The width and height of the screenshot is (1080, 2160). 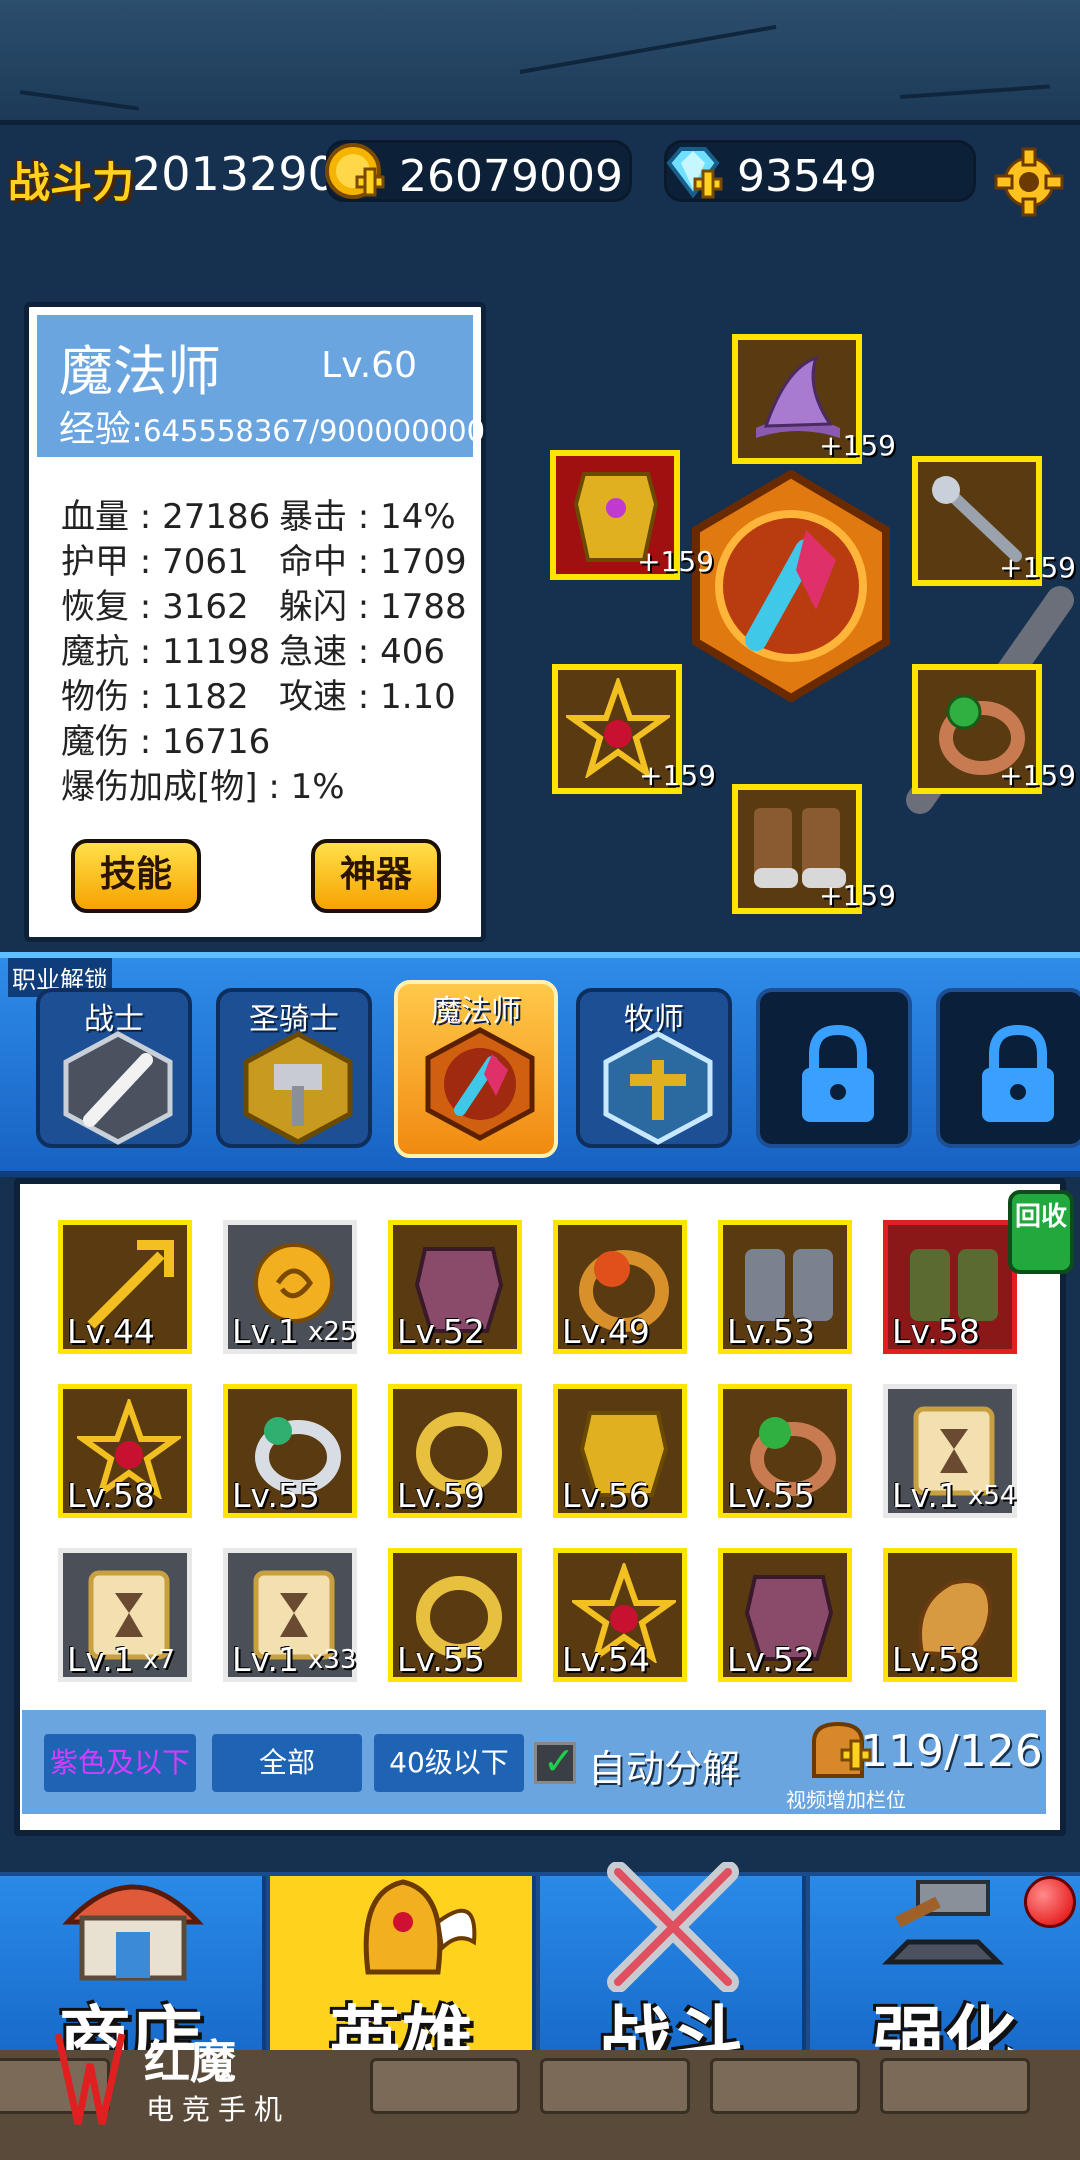 What do you see at coordinates (290, 1615) in the screenshot?
I see `inventory-item: Lv.1 x33` at bounding box center [290, 1615].